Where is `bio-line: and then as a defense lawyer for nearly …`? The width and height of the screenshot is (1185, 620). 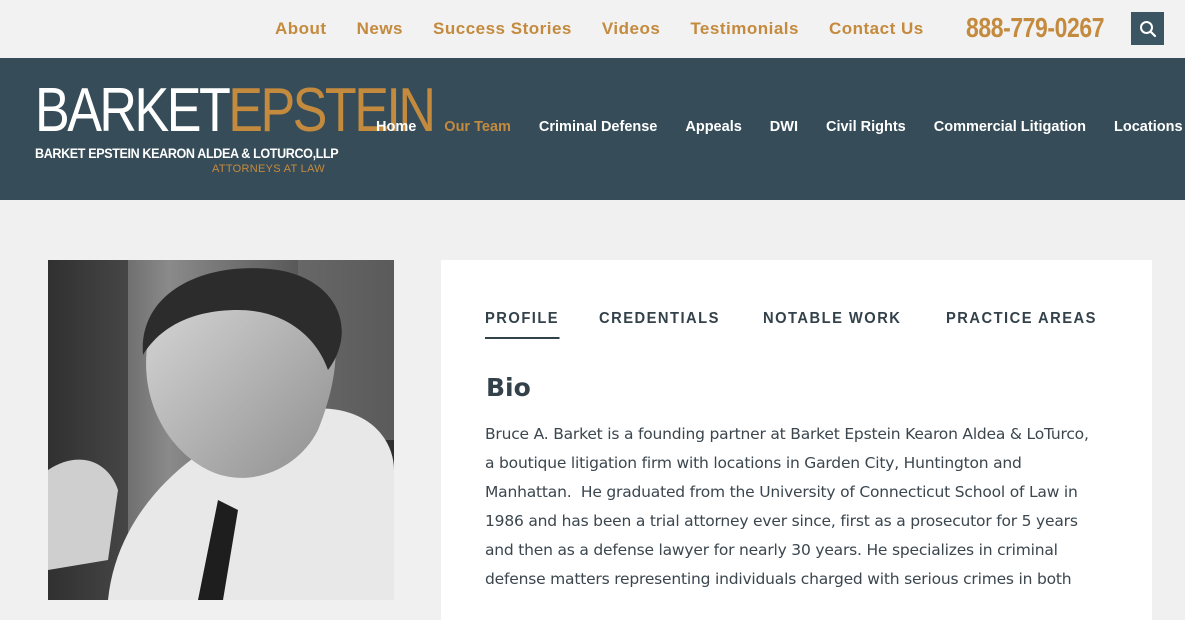
bio-line: and then as a defense lawyer for nearly … is located at coordinates (771, 550).